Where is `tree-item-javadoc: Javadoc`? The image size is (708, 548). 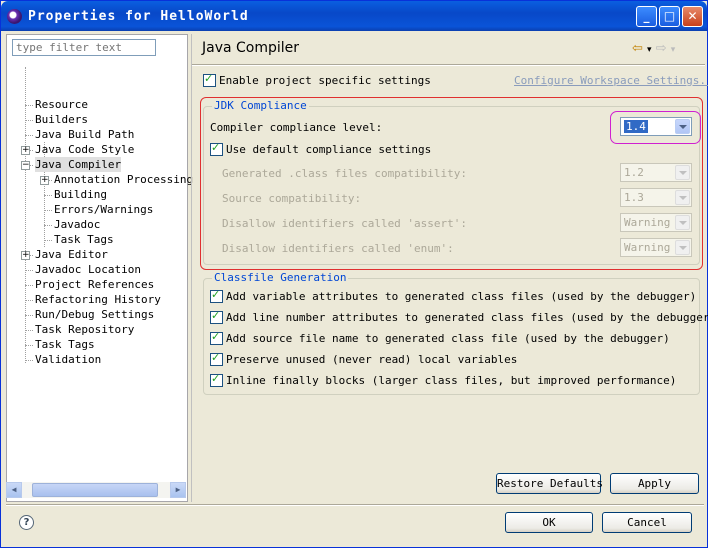
tree-item-javadoc: Javadoc is located at coordinates (77, 224).